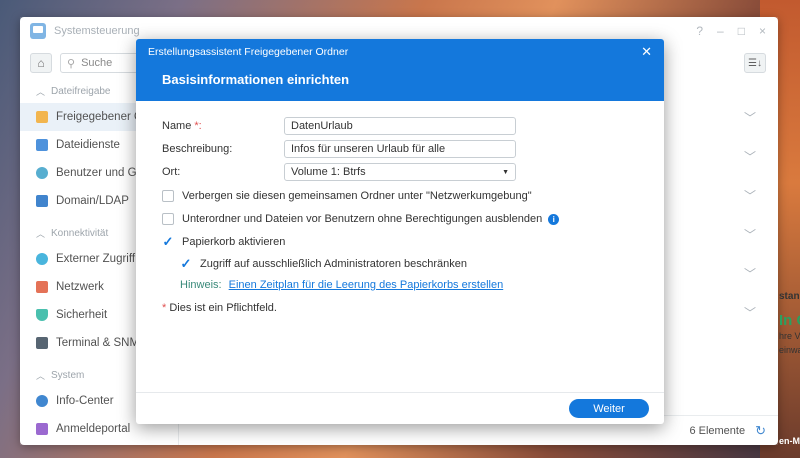  Describe the element at coordinates (554, 219) in the screenshot. I see `info-icon: i` at that location.